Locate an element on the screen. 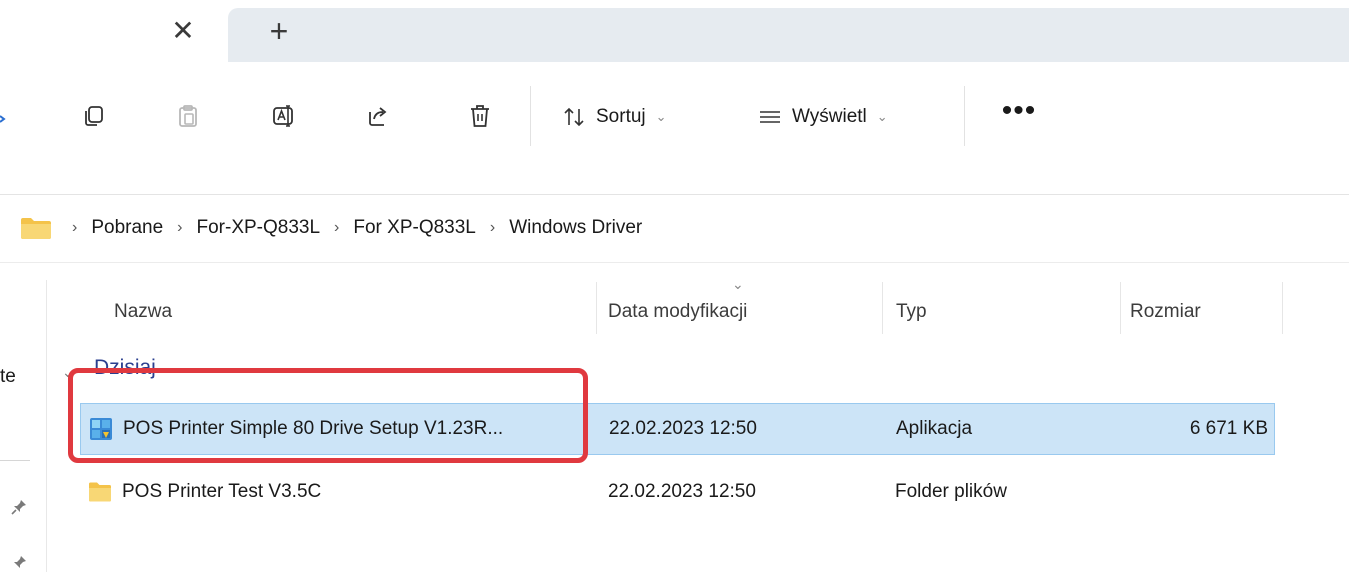  file-name-cell: POS Printer Test V3.5C is located at coordinates (332, 492).